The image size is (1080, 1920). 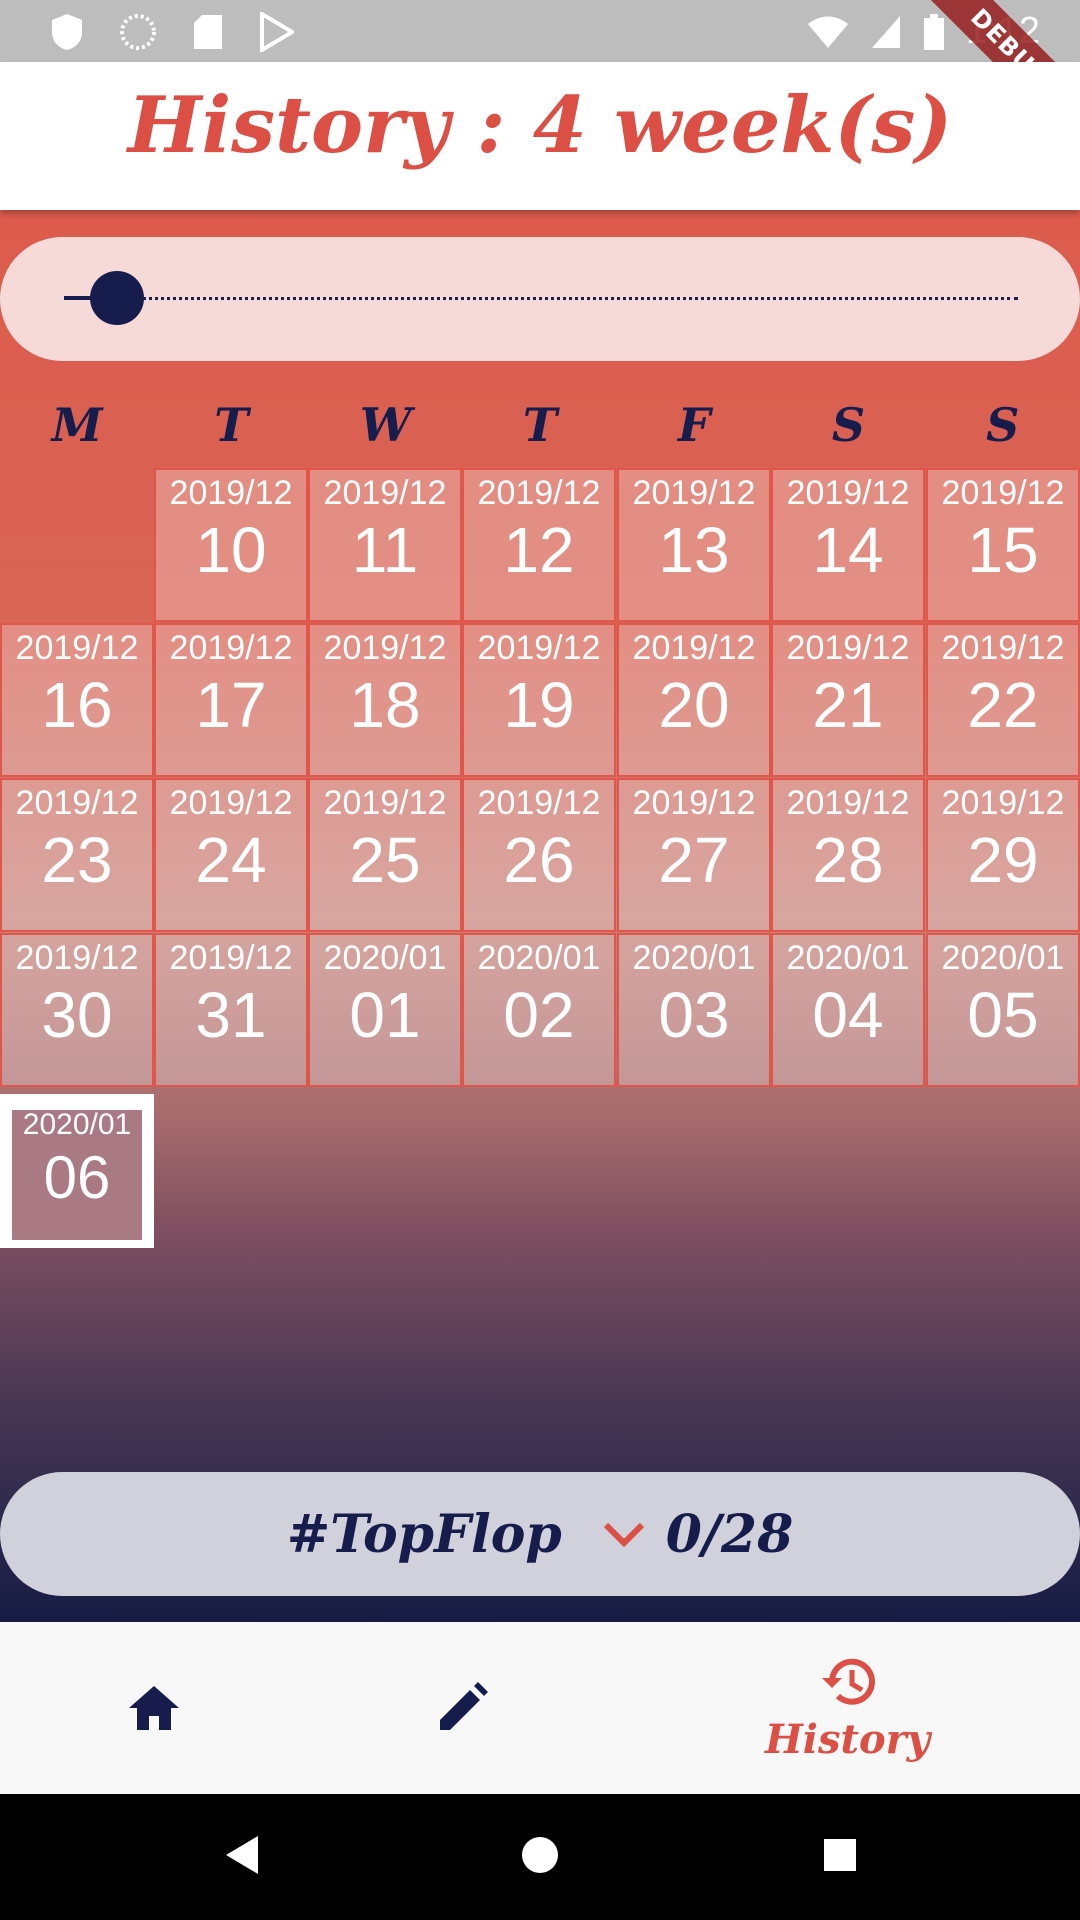 I want to click on calendar-day: 2019/12 17, so click(x=231, y=700).